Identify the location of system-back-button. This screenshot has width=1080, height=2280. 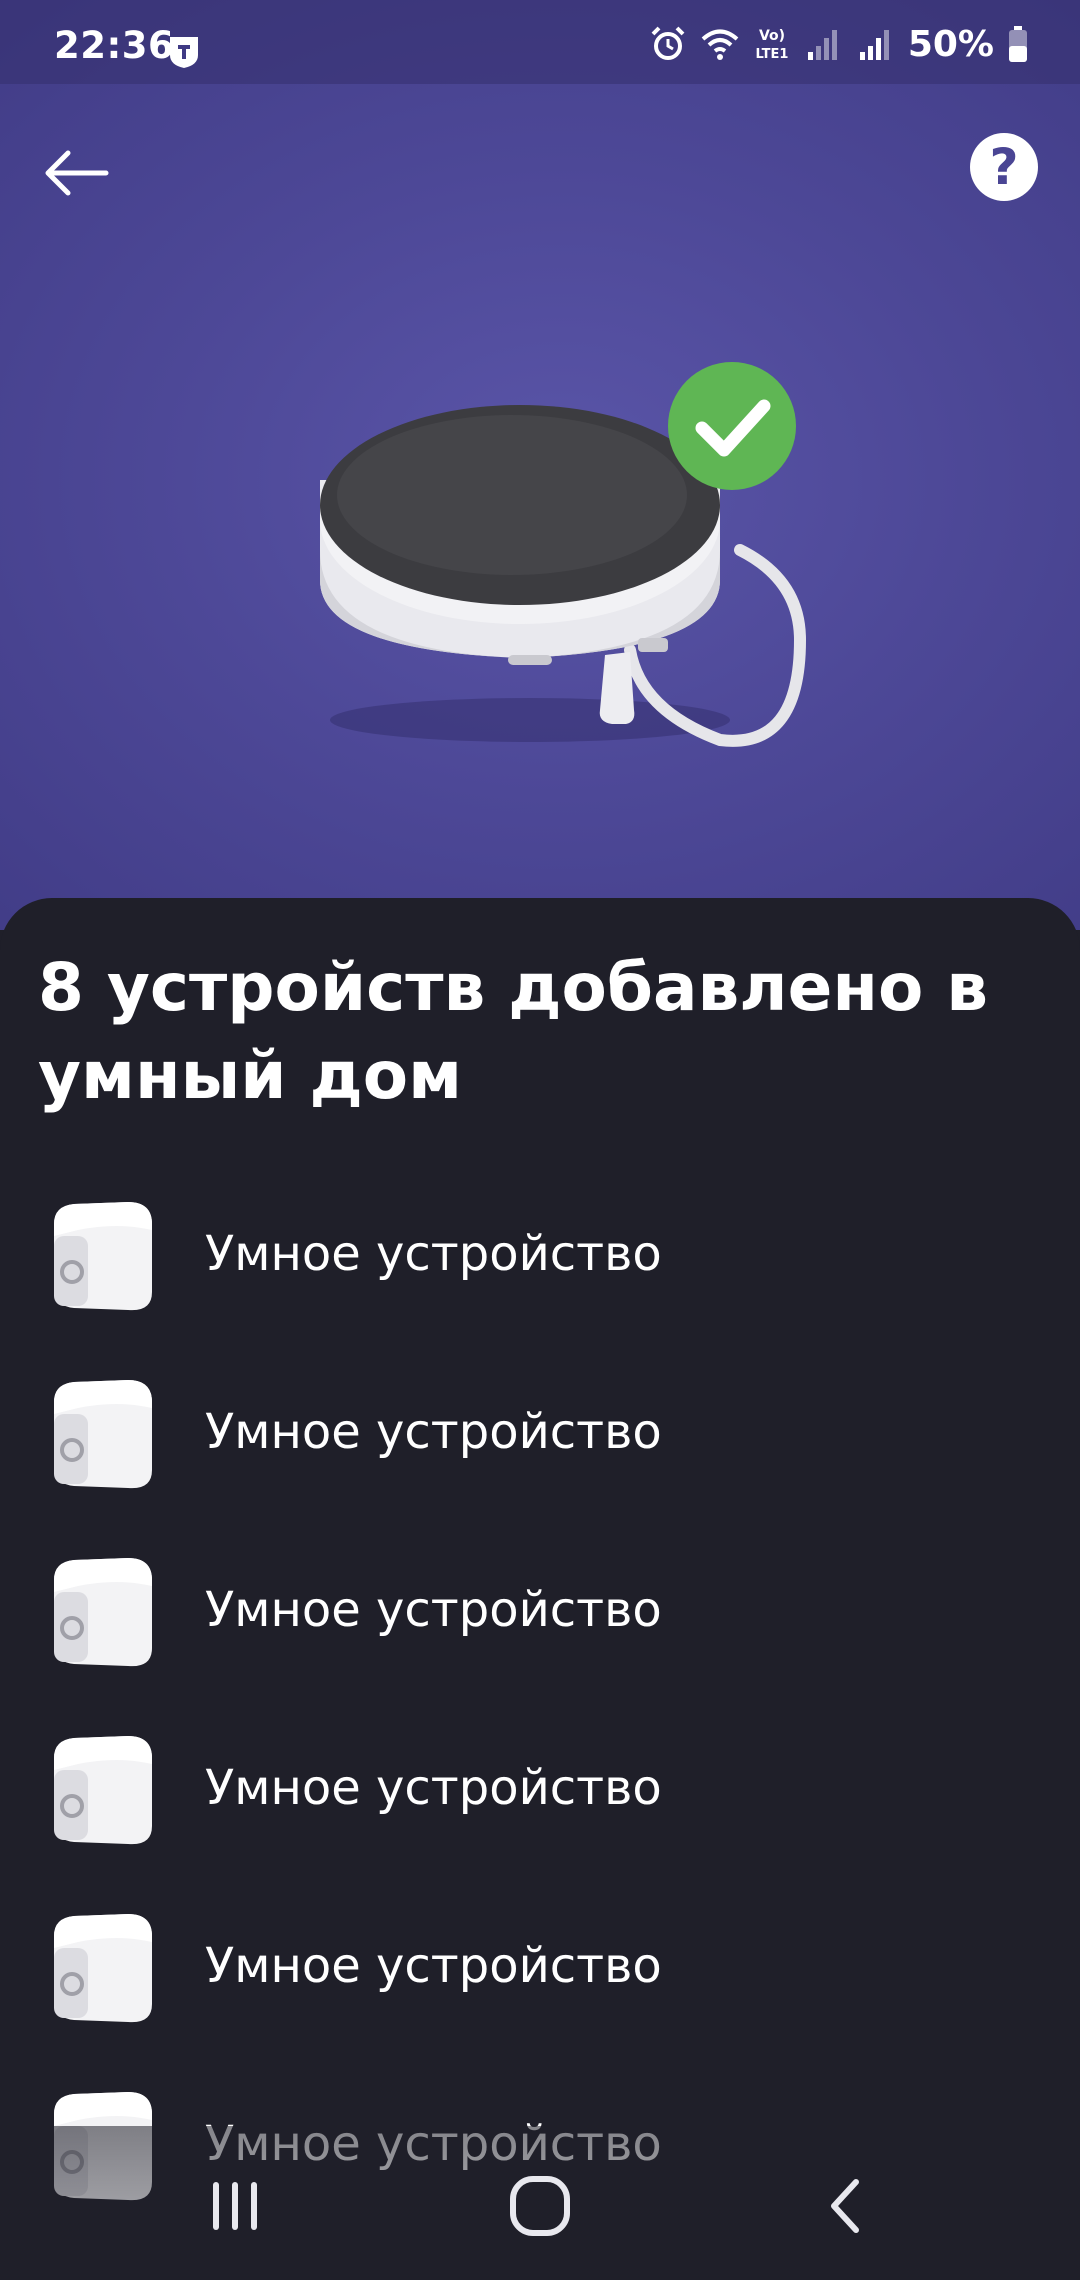
(845, 2206).